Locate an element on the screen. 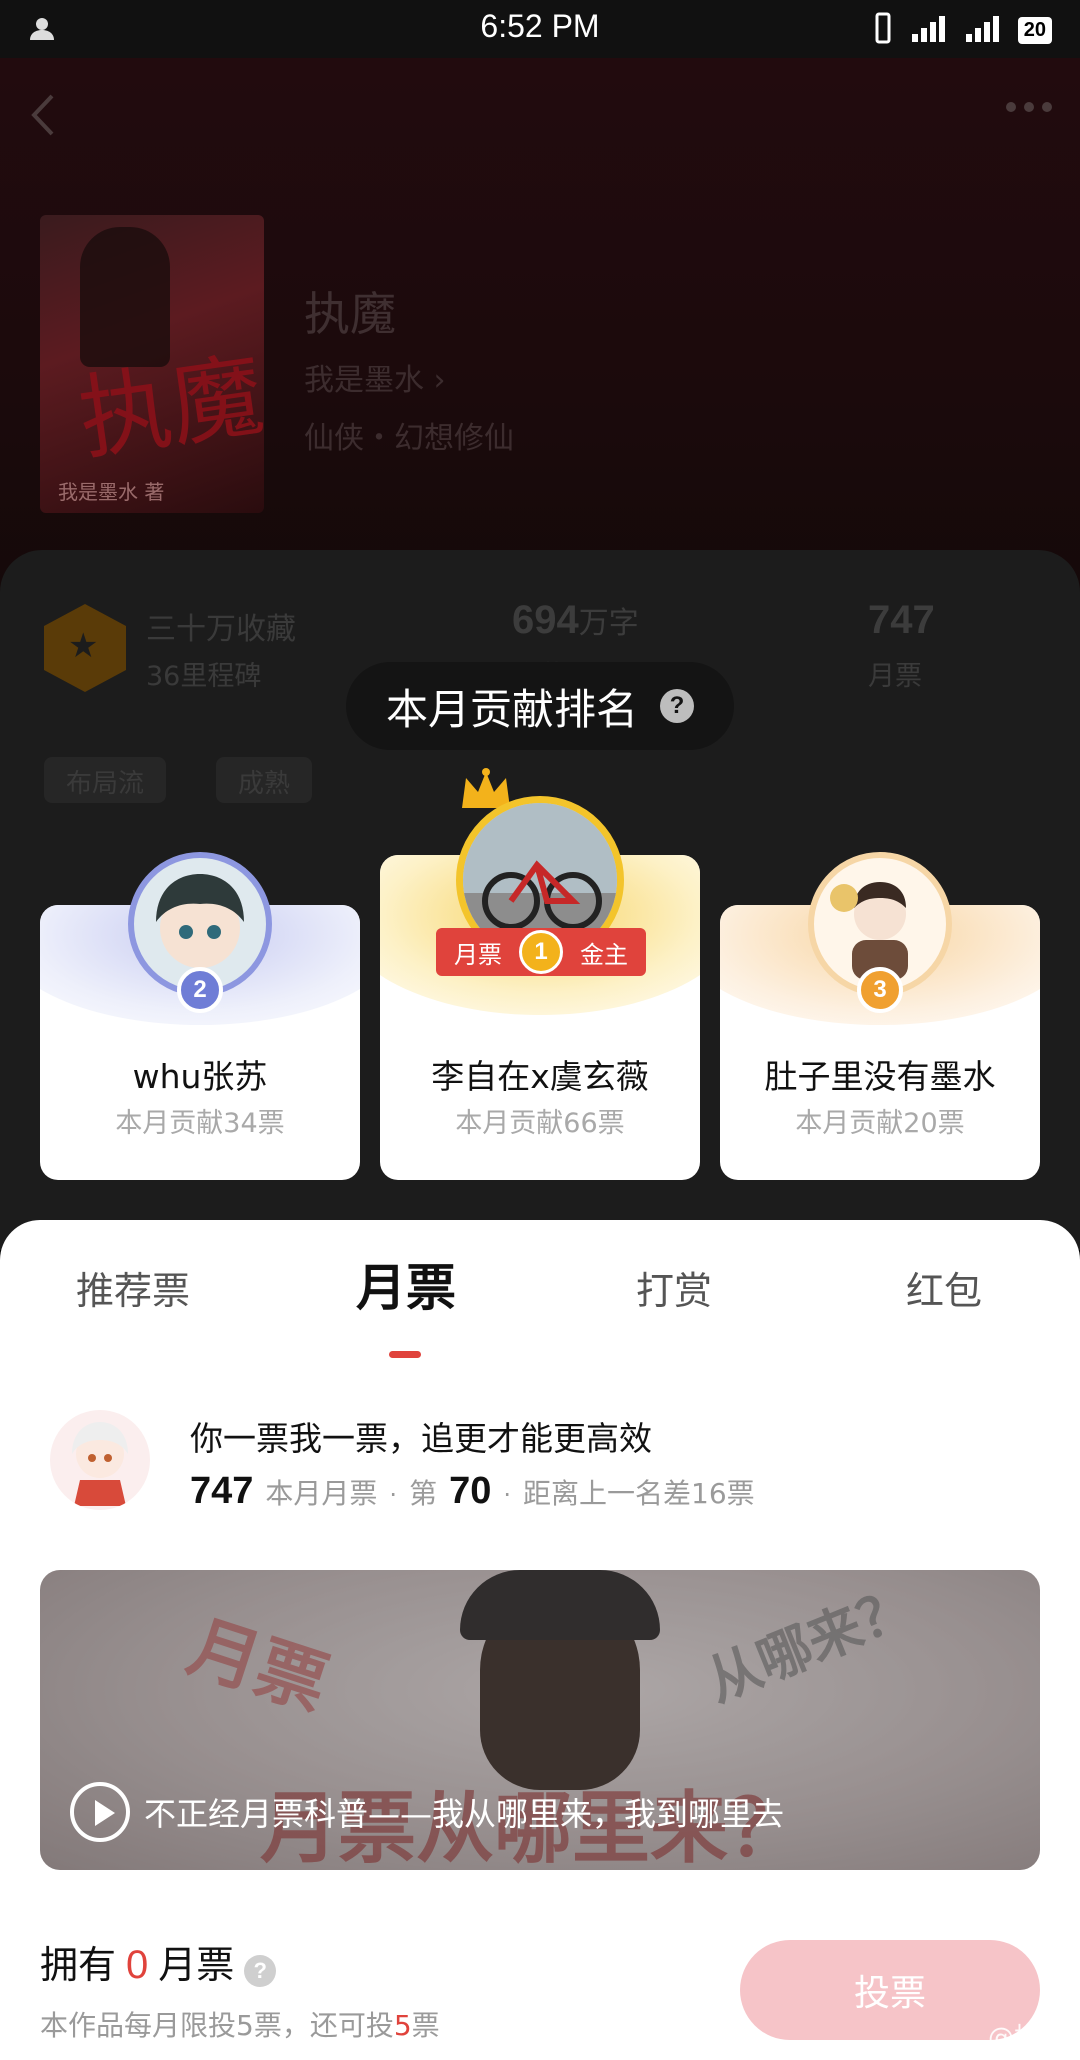  status-bar: 6:52 PM 20 is located at coordinates (540, 29).